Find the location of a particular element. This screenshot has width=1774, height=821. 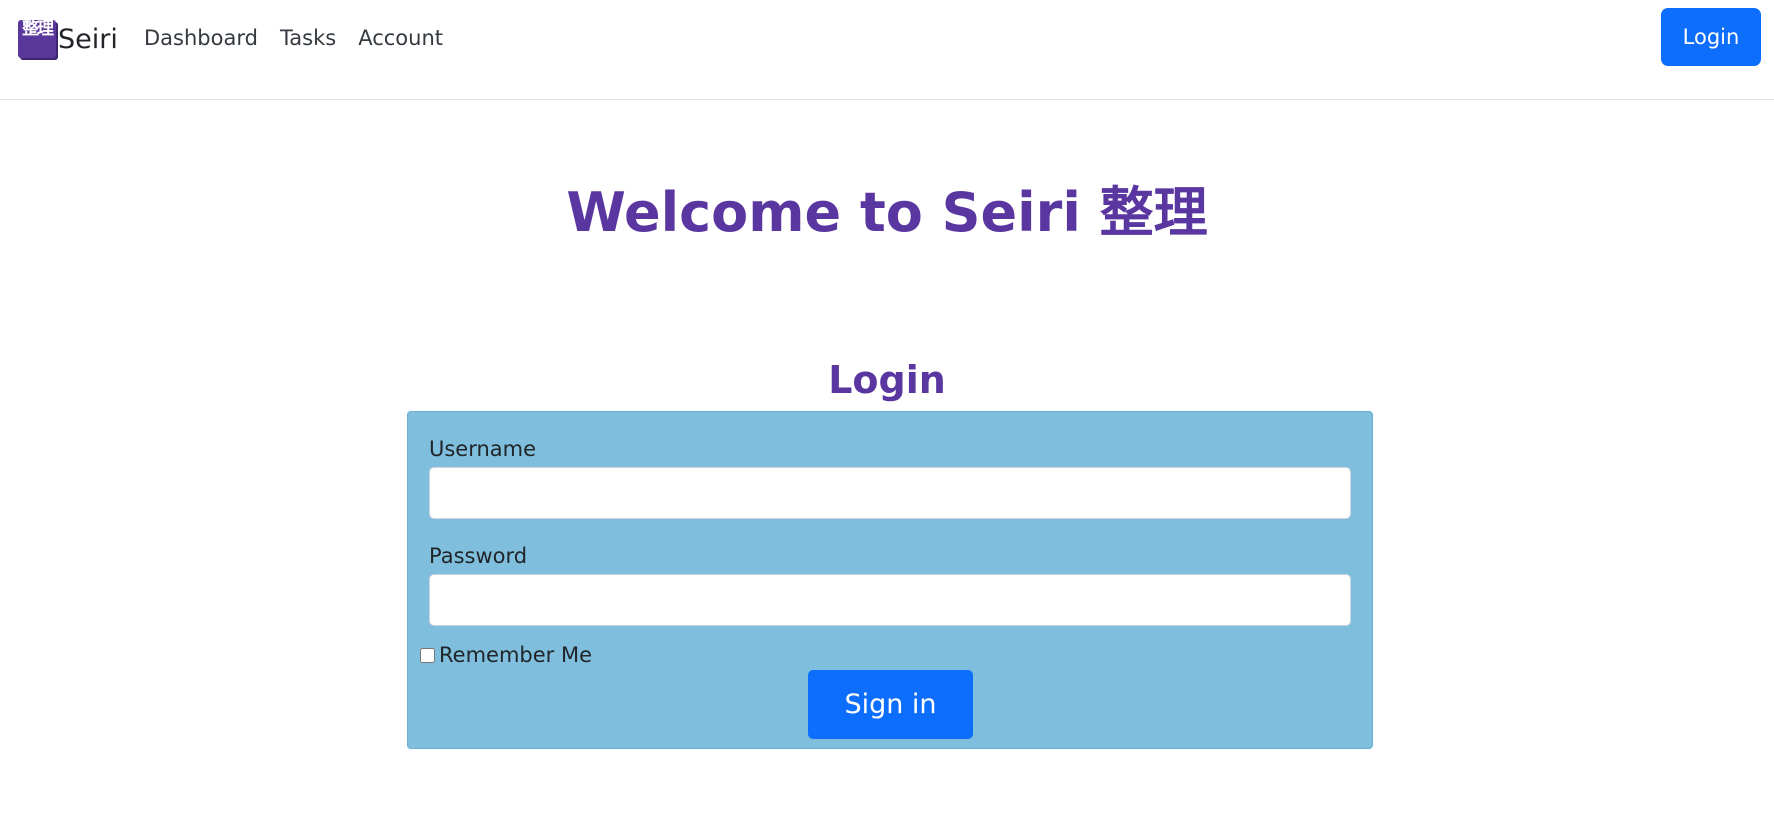

brand-link: 整理 Seiri is located at coordinates (68, 39).